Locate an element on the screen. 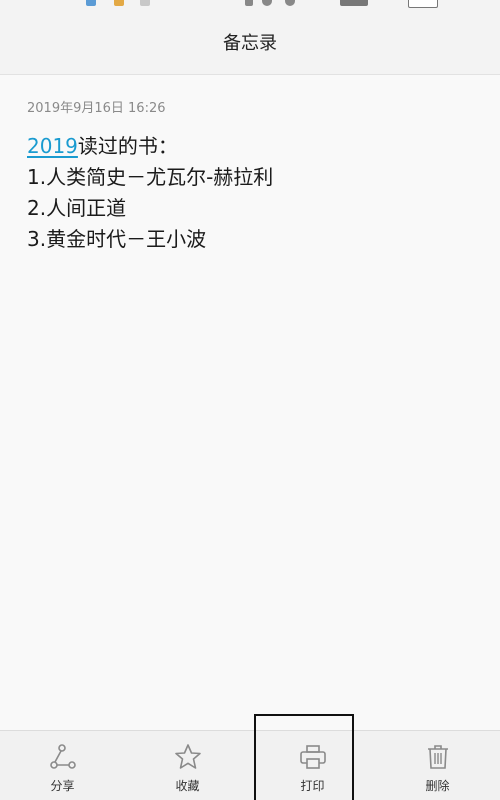 The width and height of the screenshot is (500, 800). page-title: 备忘录 is located at coordinates (250, 43).